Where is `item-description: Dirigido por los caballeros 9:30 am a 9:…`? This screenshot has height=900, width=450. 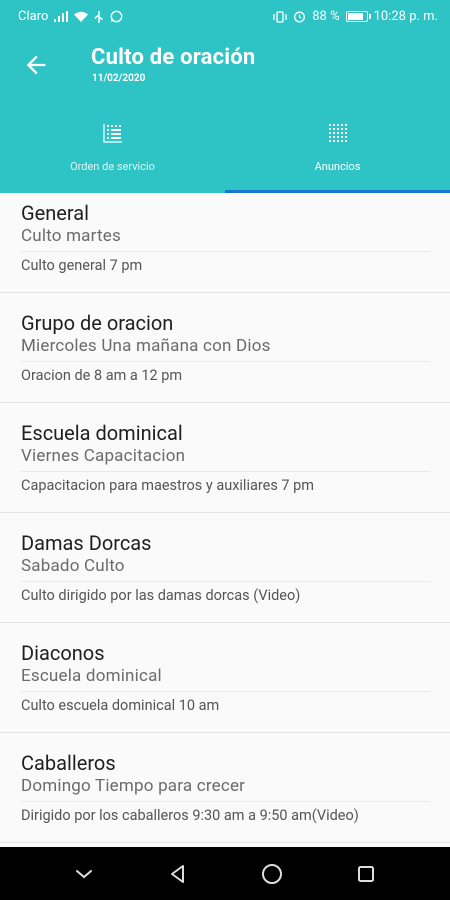
item-description: Dirigido por los caballeros 9:30 am a 9:… is located at coordinates (190, 815).